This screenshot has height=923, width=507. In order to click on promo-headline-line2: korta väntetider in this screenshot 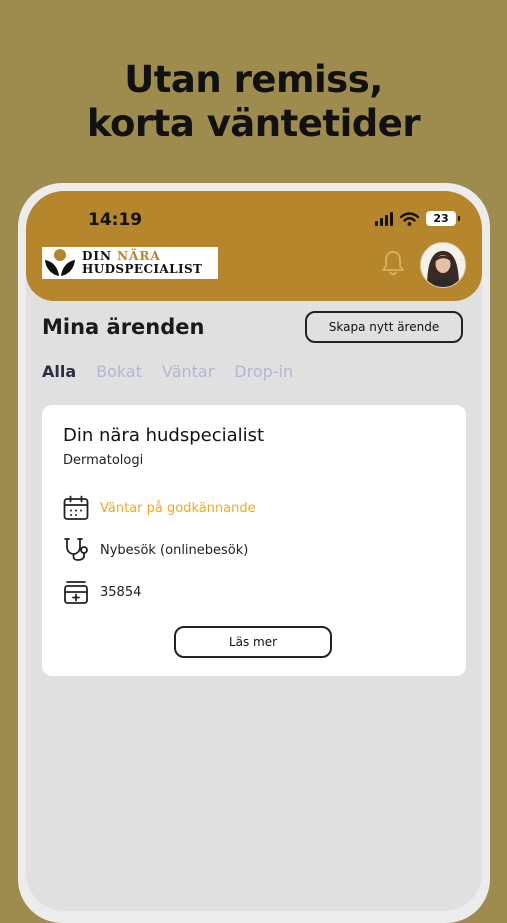, I will do `click(253, 123)`.